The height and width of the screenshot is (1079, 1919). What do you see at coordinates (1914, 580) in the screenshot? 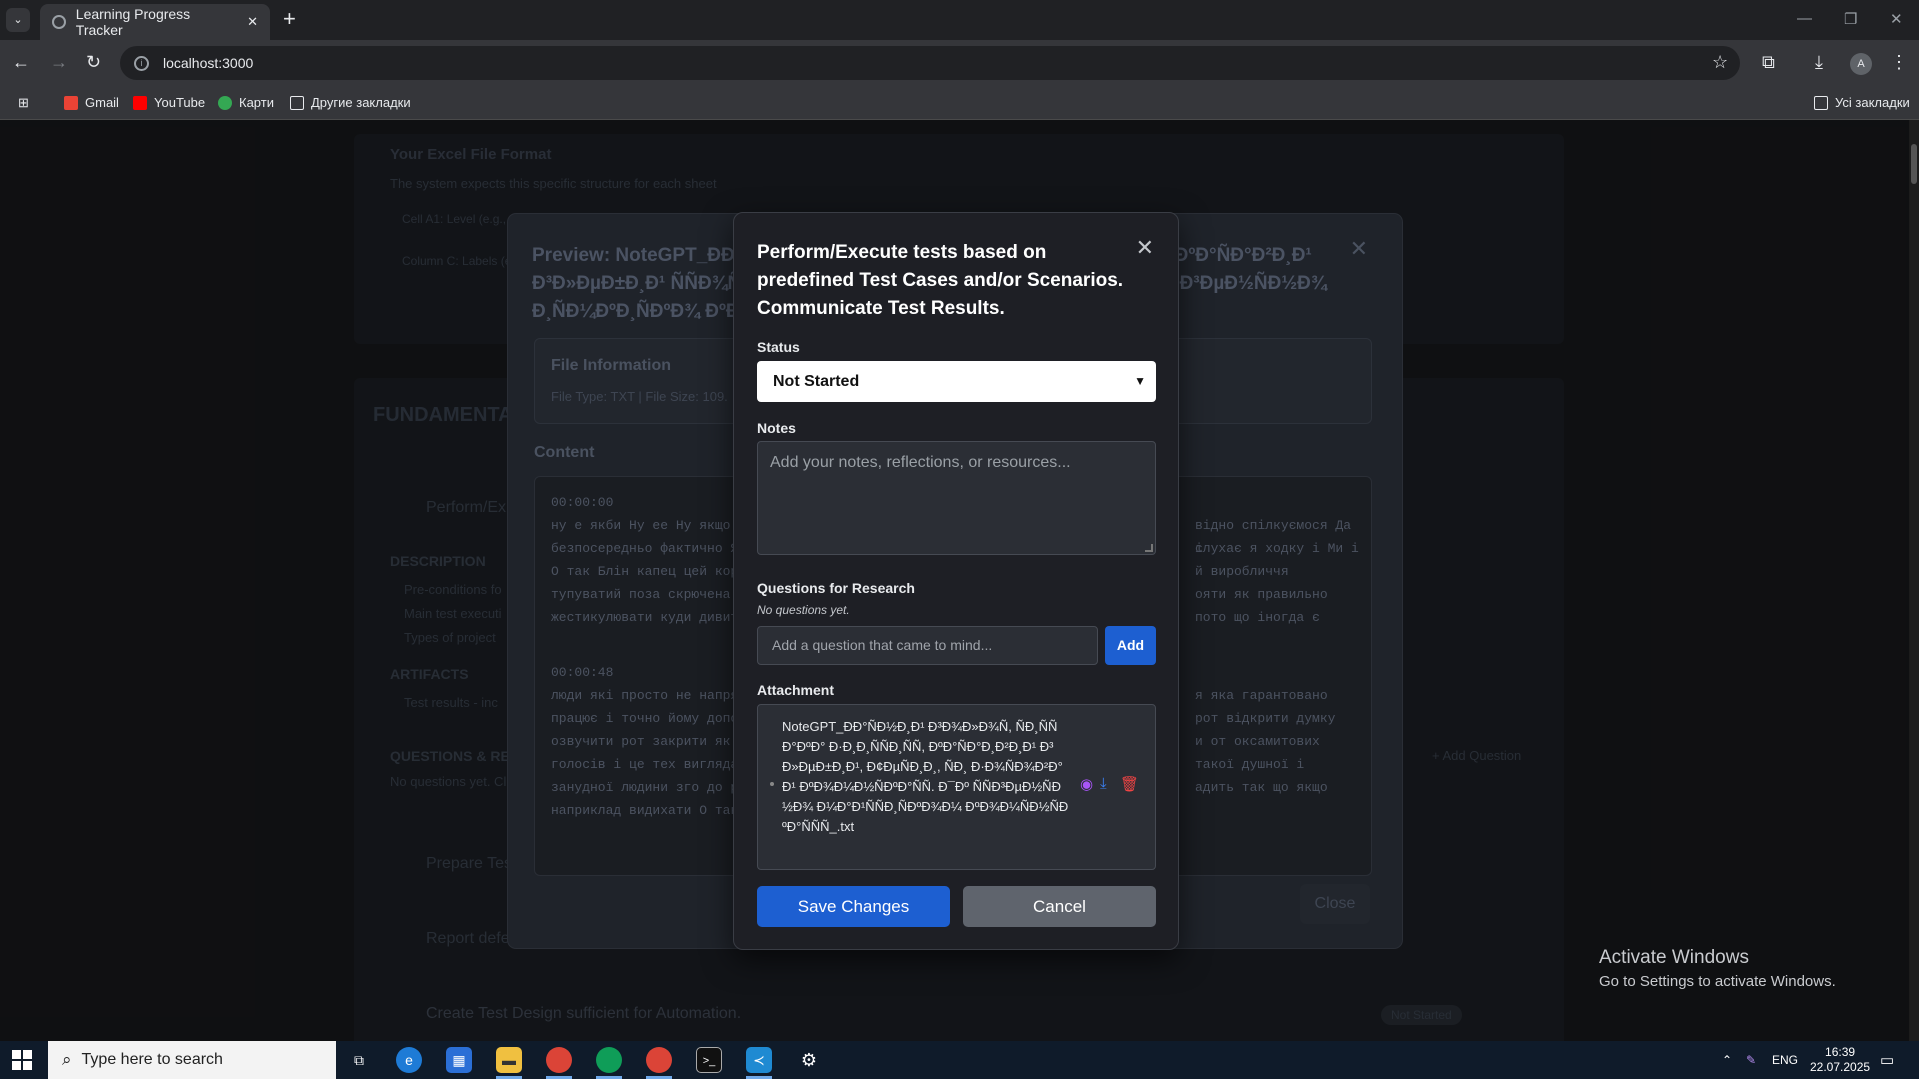
I see `page-scrollbar` at bounding box center [1914, 580].